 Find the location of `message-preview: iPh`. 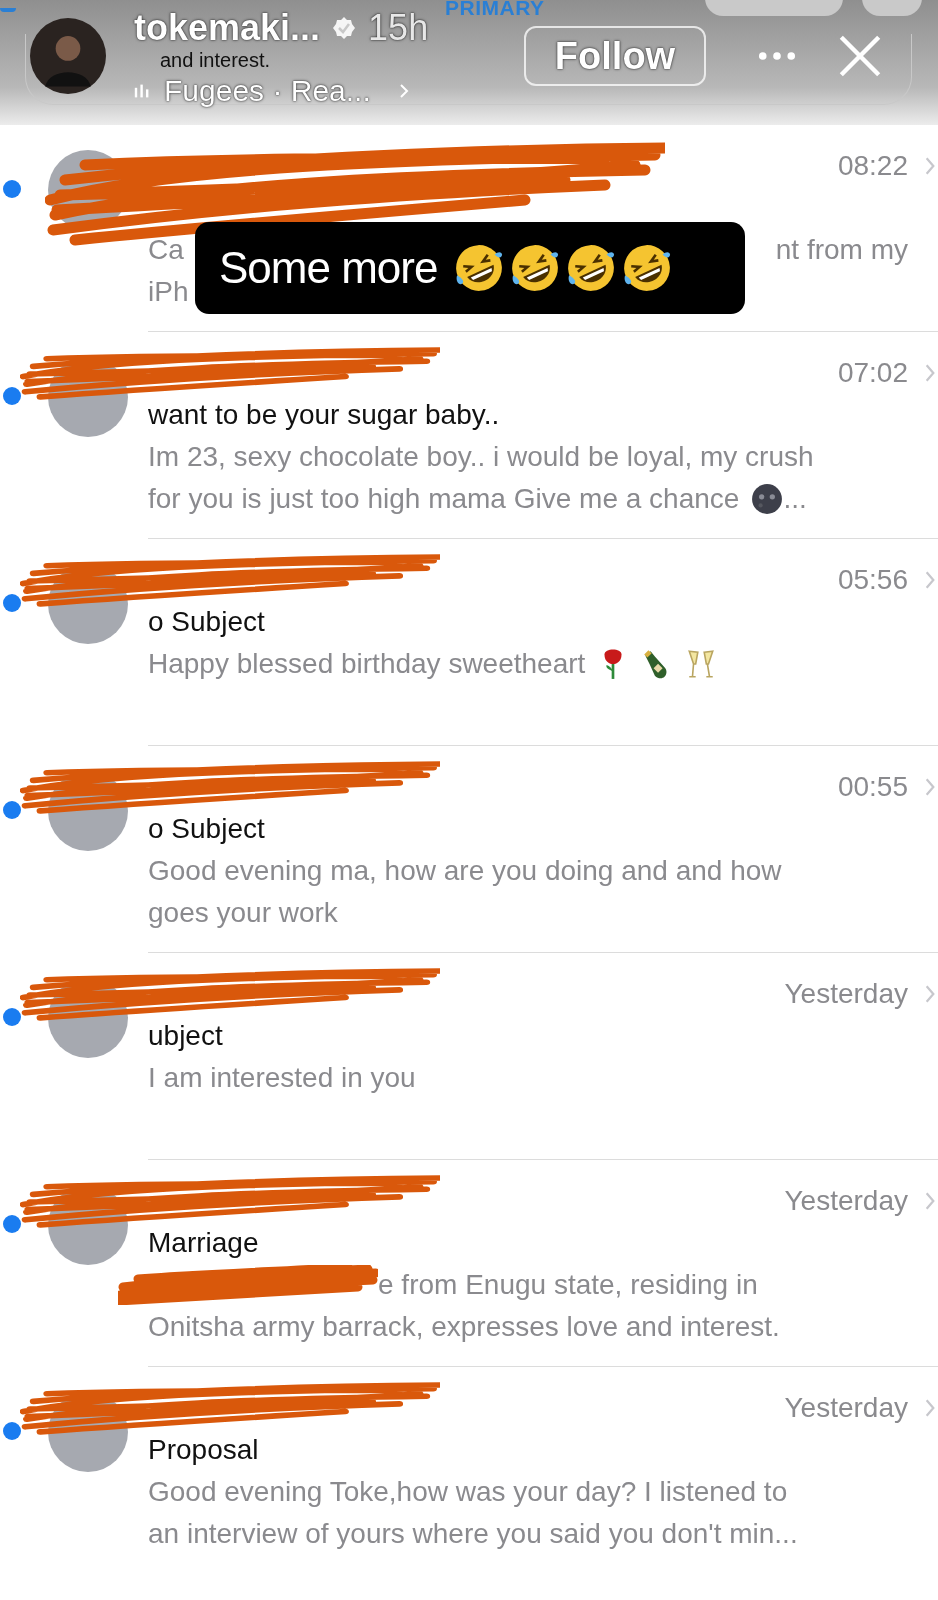

message-preview: iPh is located at coordinates (168, 292).